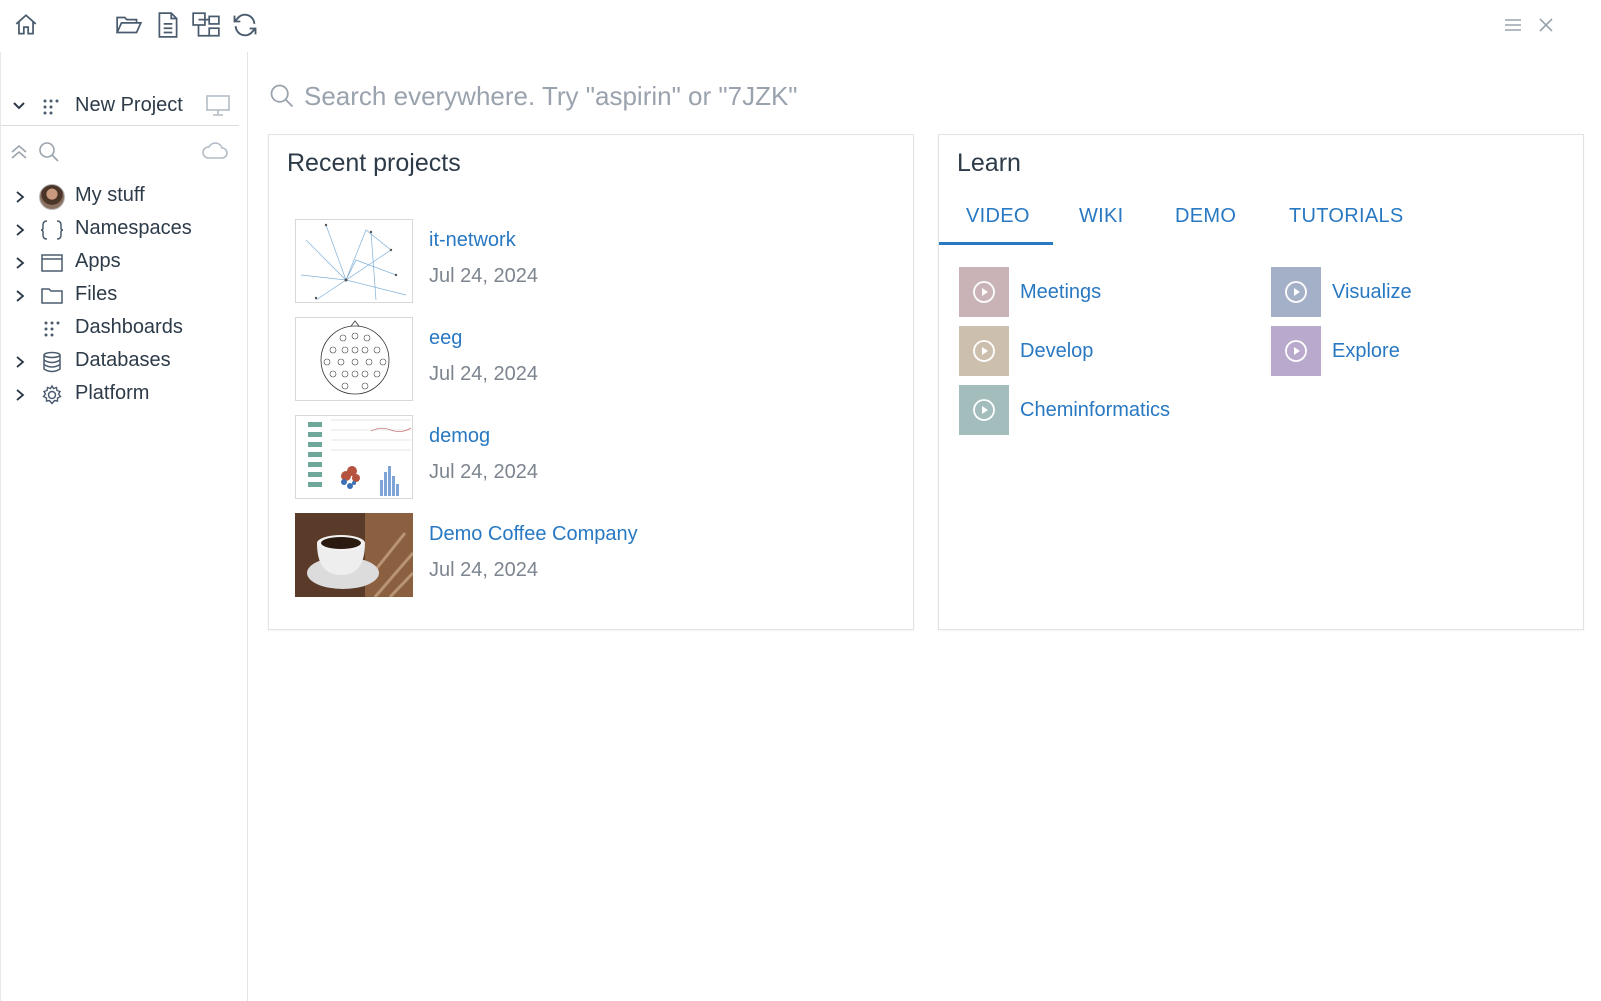 Image resolution: width=1601 pixels, height=1001 pixels. I want to click on video-label: Cheminformatics, so click(1095, 409).